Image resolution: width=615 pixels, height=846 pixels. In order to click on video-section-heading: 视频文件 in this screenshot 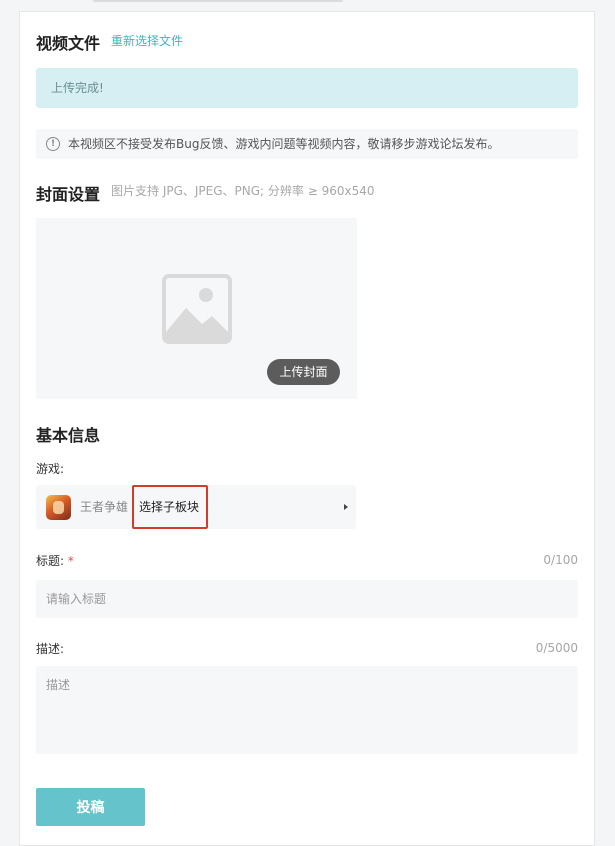, I will do `click(68, 43)`.